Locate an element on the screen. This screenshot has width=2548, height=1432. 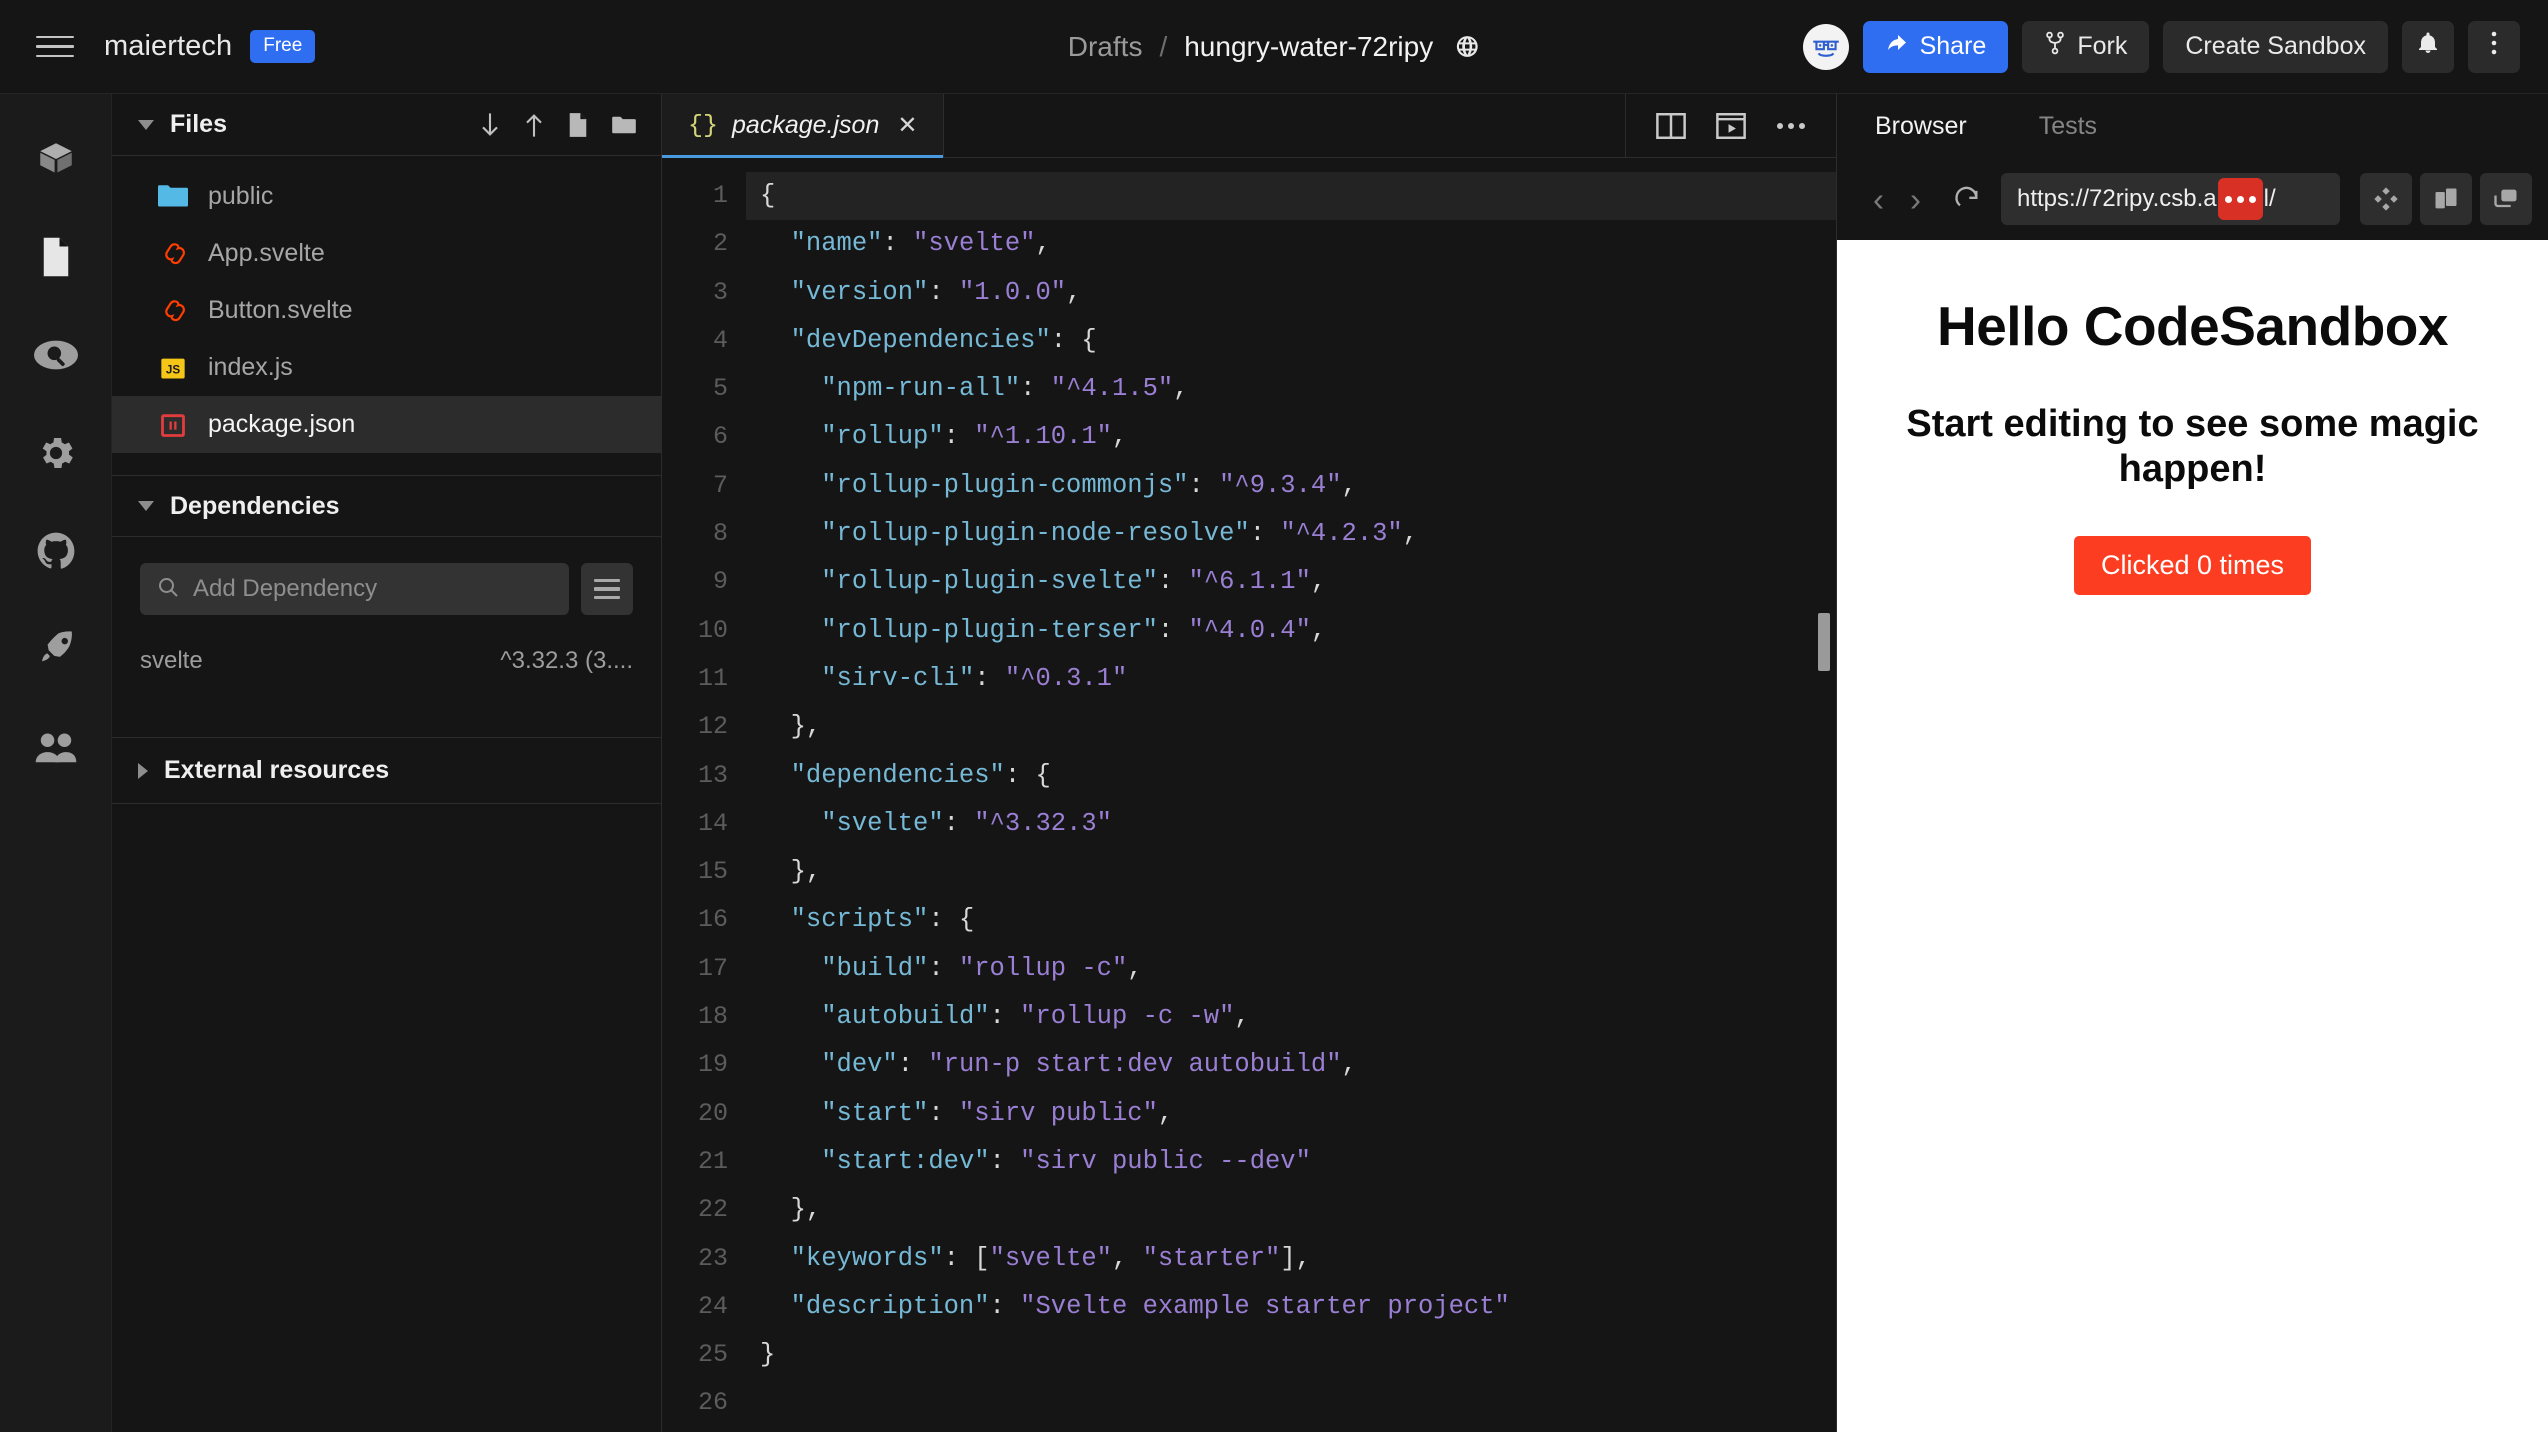
code-line: "rollup-plugin-svelte": "^6.1.1", is located at coordinates (1291, 582).